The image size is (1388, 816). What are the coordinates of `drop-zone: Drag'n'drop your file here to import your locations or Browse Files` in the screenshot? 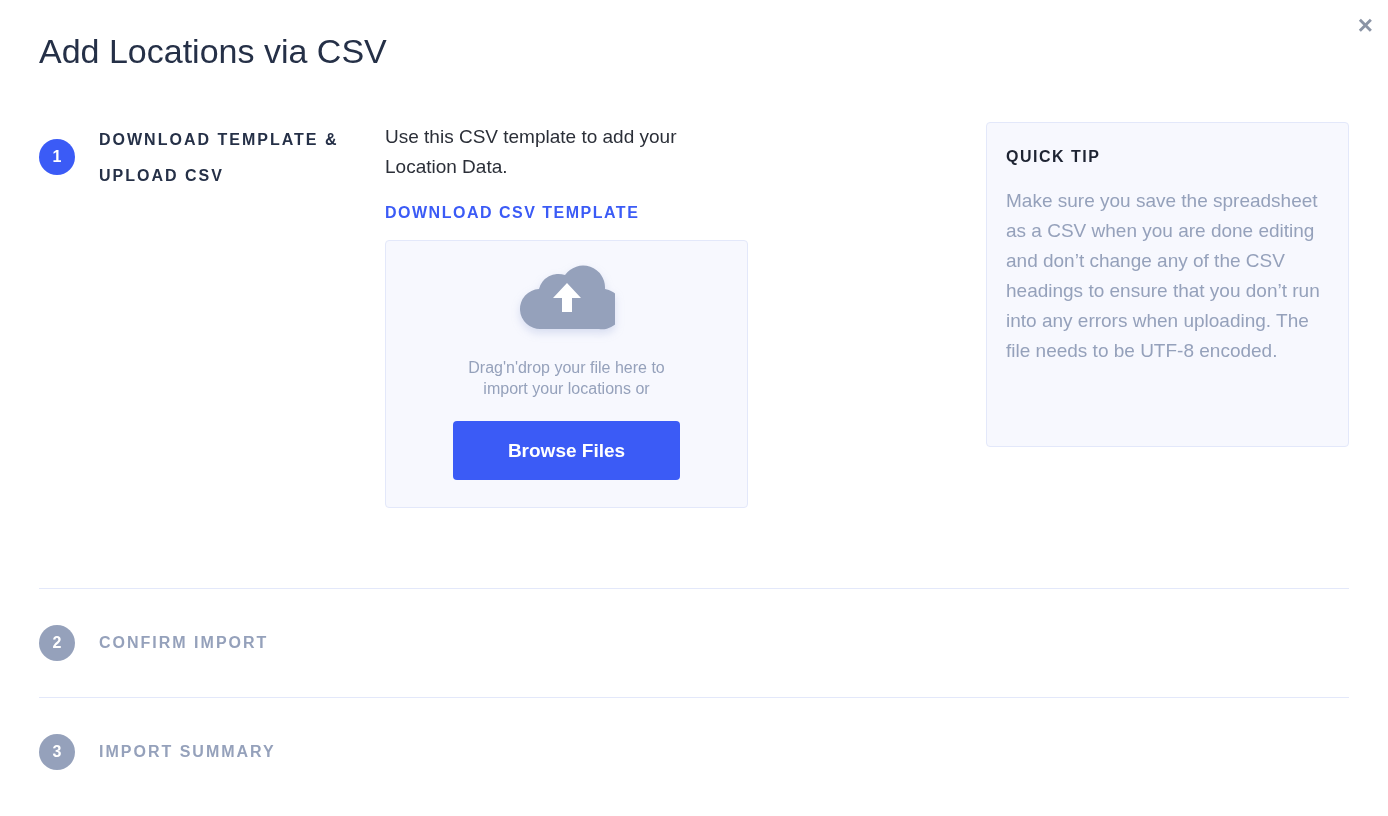 It's located at (566, 374).